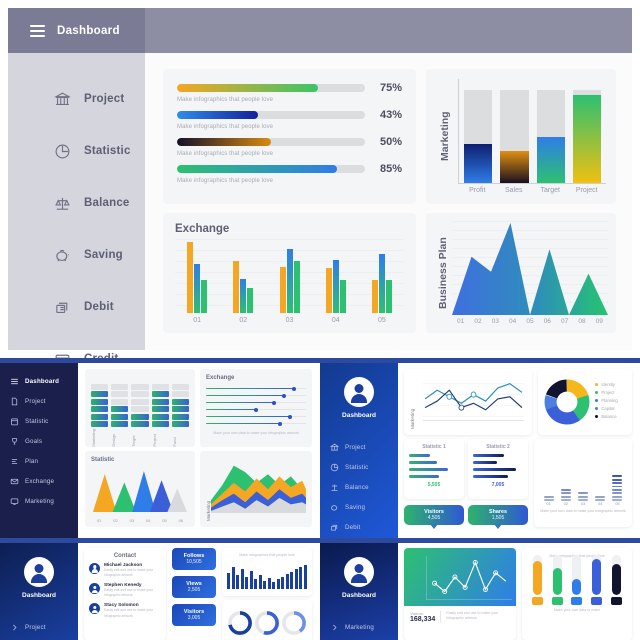  I want to click on donut-legend-item: Capital, so click(610, 408).